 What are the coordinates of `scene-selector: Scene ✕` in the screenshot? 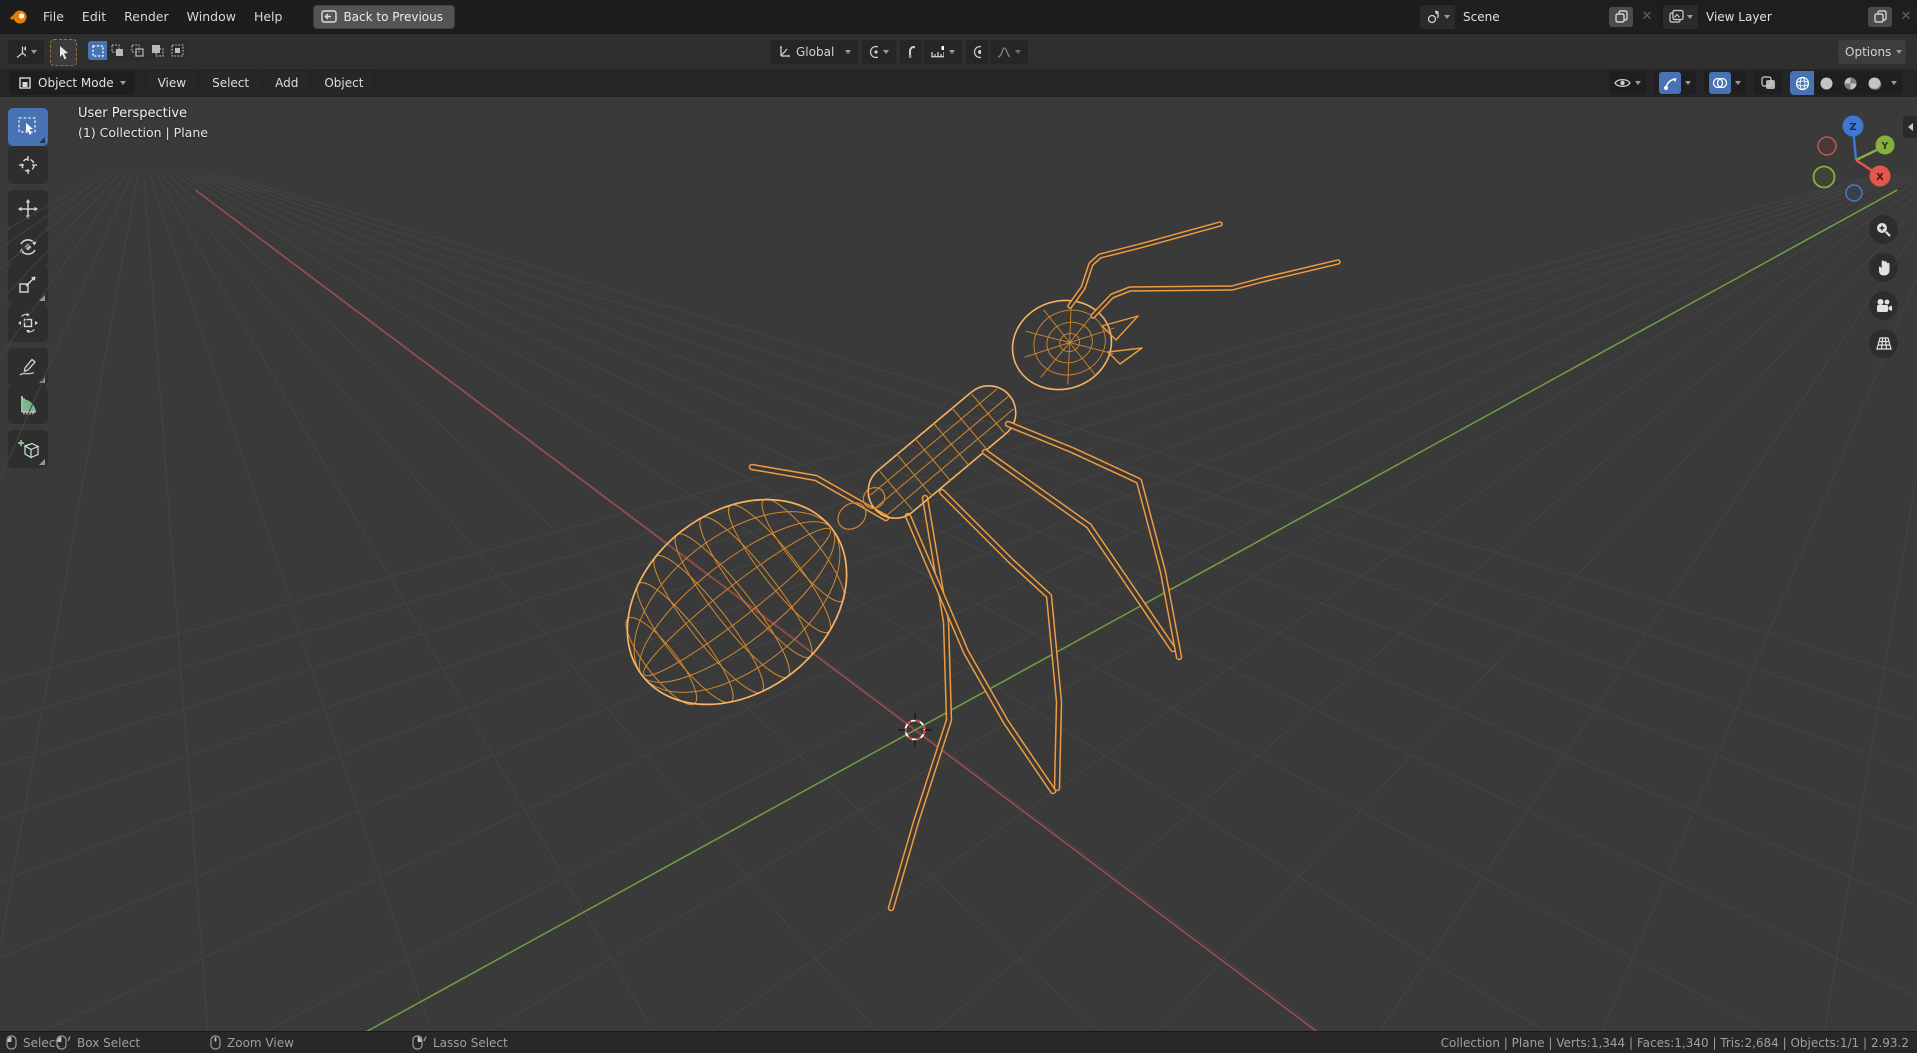 It's located at (1539, 16).